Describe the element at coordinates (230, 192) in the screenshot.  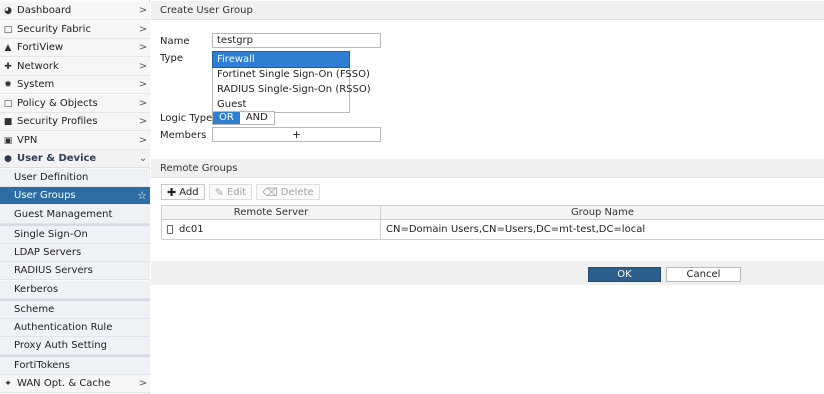
I see `edit-button: ✎ Edit` at that location.